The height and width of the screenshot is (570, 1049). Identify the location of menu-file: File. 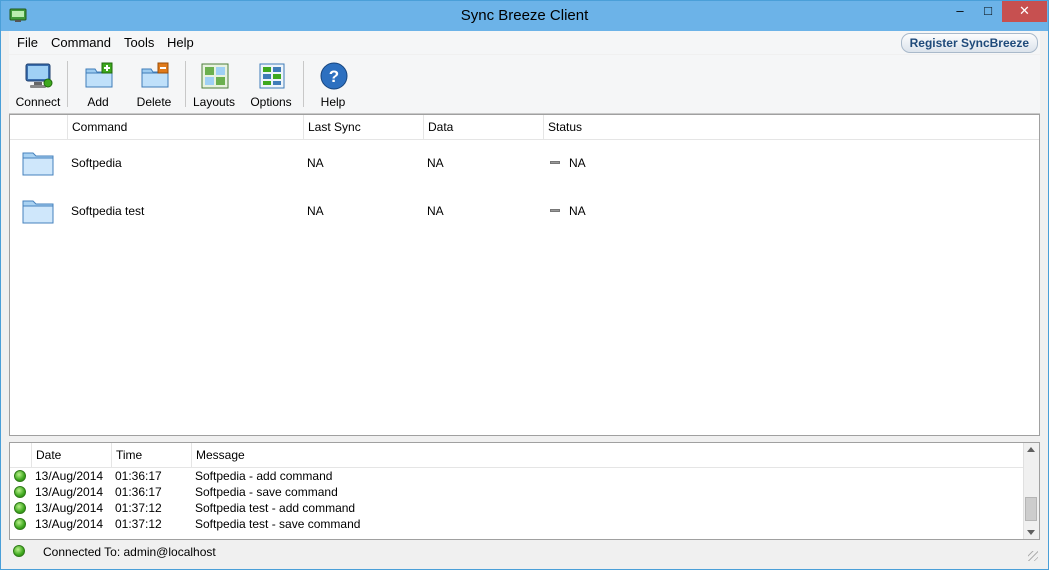
(27, 42).